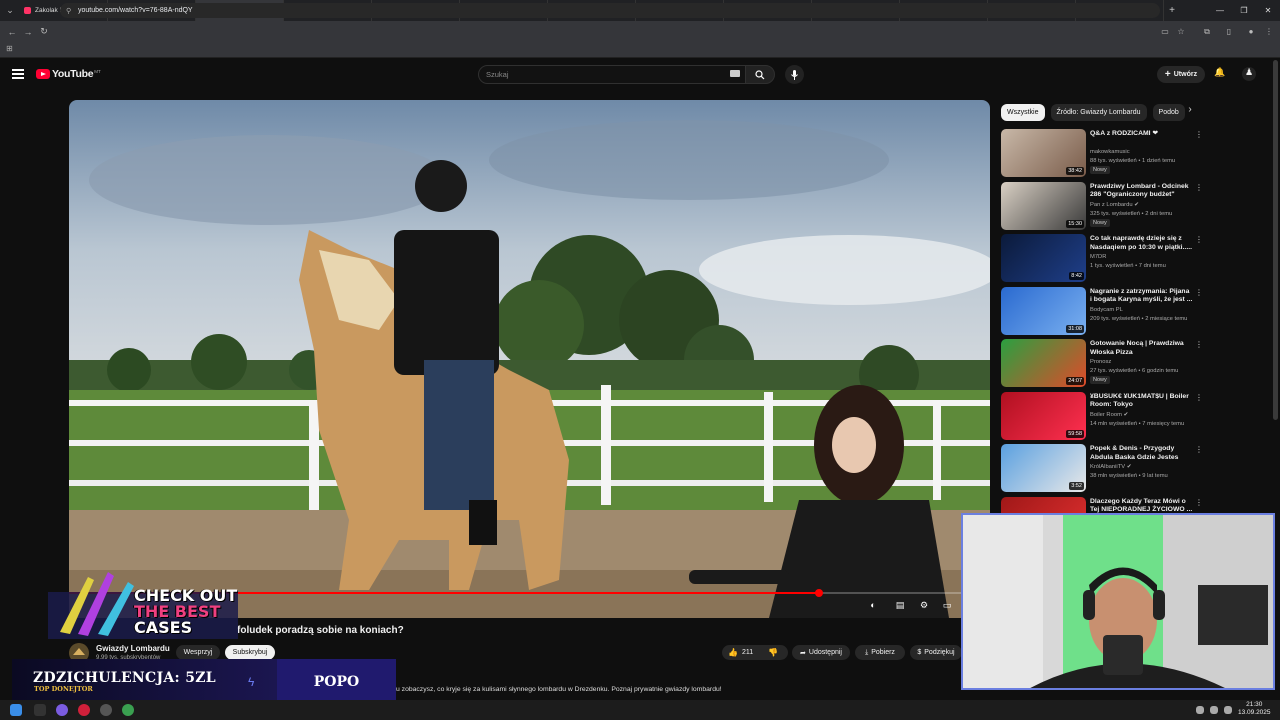  Describe the element at coordinates (62, 710) in the screenshot. I see `taskbar-app-2-icon` at that location.